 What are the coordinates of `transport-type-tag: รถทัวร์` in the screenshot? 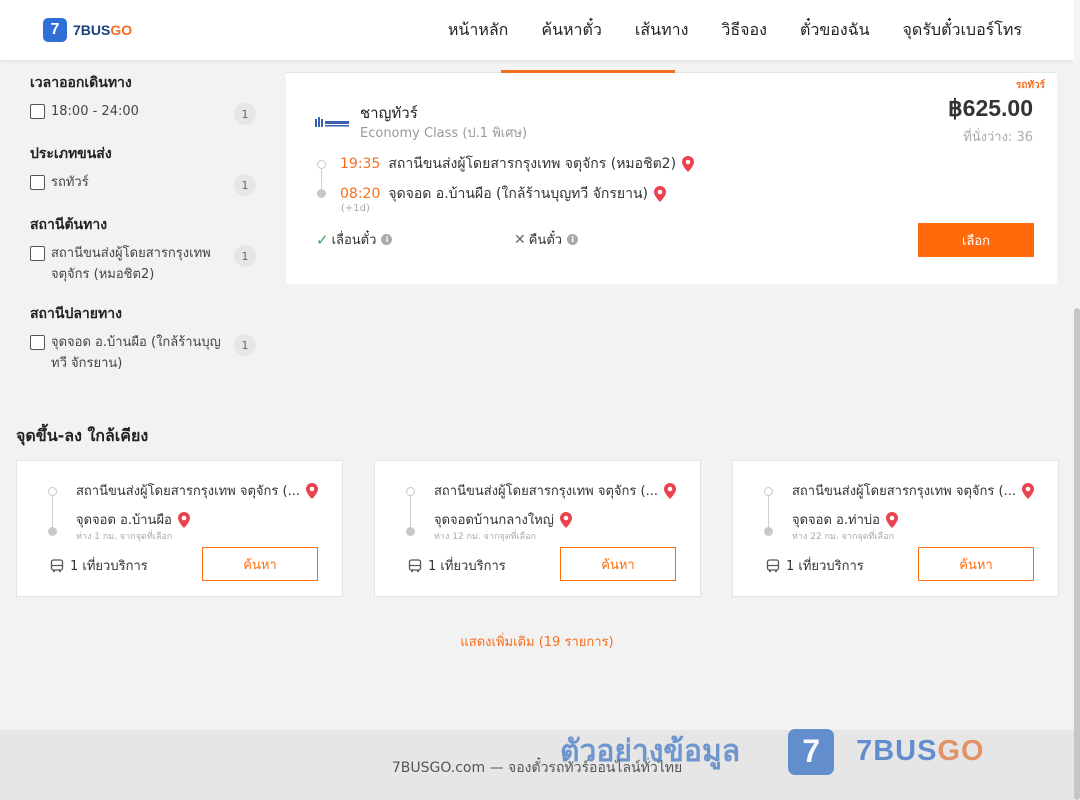 It's located at (1030, 85).